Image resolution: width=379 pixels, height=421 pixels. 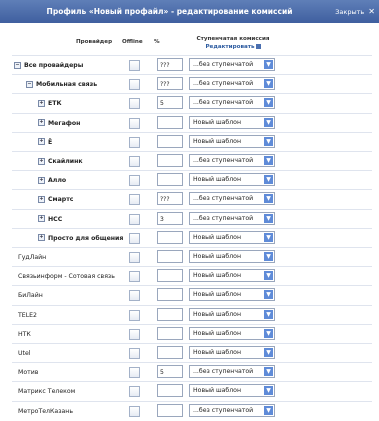 I want to click on provider-cell: + Ё, so click(x=45, y=142).